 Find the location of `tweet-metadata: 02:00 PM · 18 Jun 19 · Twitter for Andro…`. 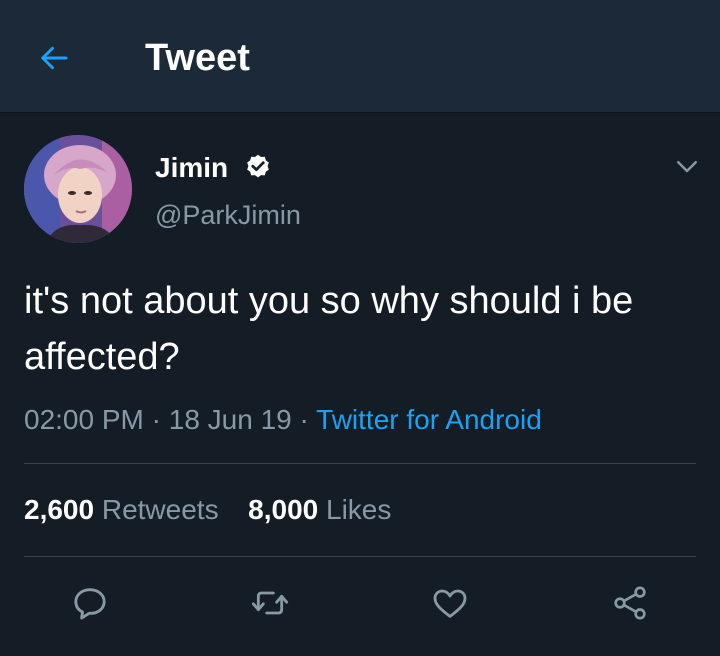

tweet-metadata: 02:00 PM · 18 Jun 19 · Twitter for Andro… is located at coordinates (283, 420).